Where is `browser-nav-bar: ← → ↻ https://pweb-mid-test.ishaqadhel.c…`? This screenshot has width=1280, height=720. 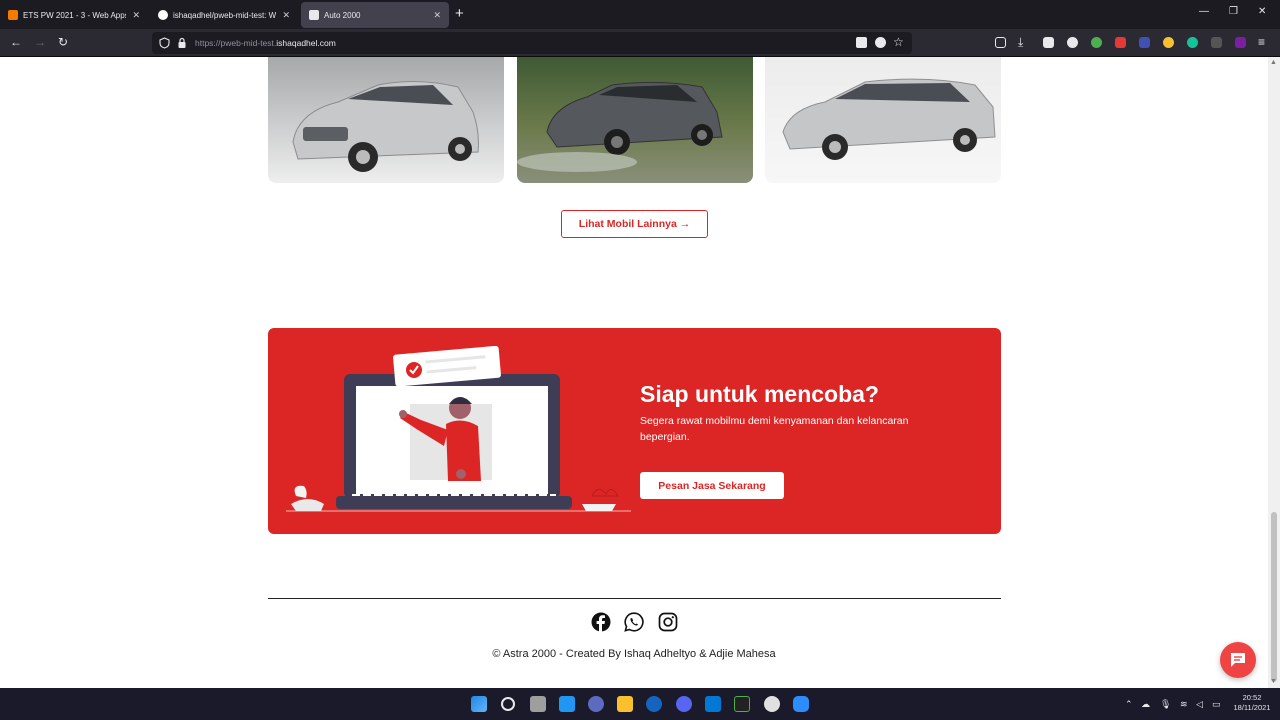
browser-nav-bar: ← → ↻ https://pweb-mid-test.ishaqadhel.c… is located at coordinates (640, 43).